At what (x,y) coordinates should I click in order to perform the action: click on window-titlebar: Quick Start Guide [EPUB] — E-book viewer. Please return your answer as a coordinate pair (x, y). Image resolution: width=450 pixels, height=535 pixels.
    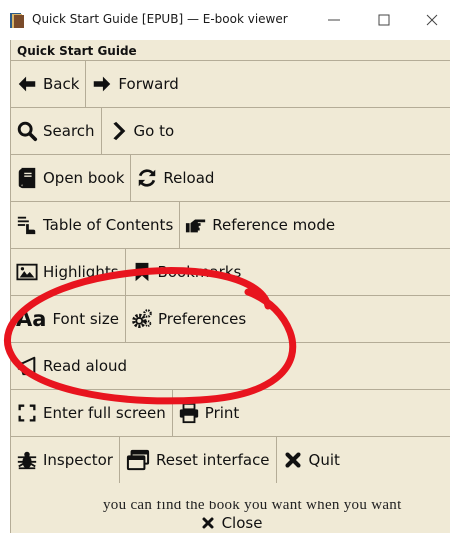
    Looking at the image, I should click on (225, 20).